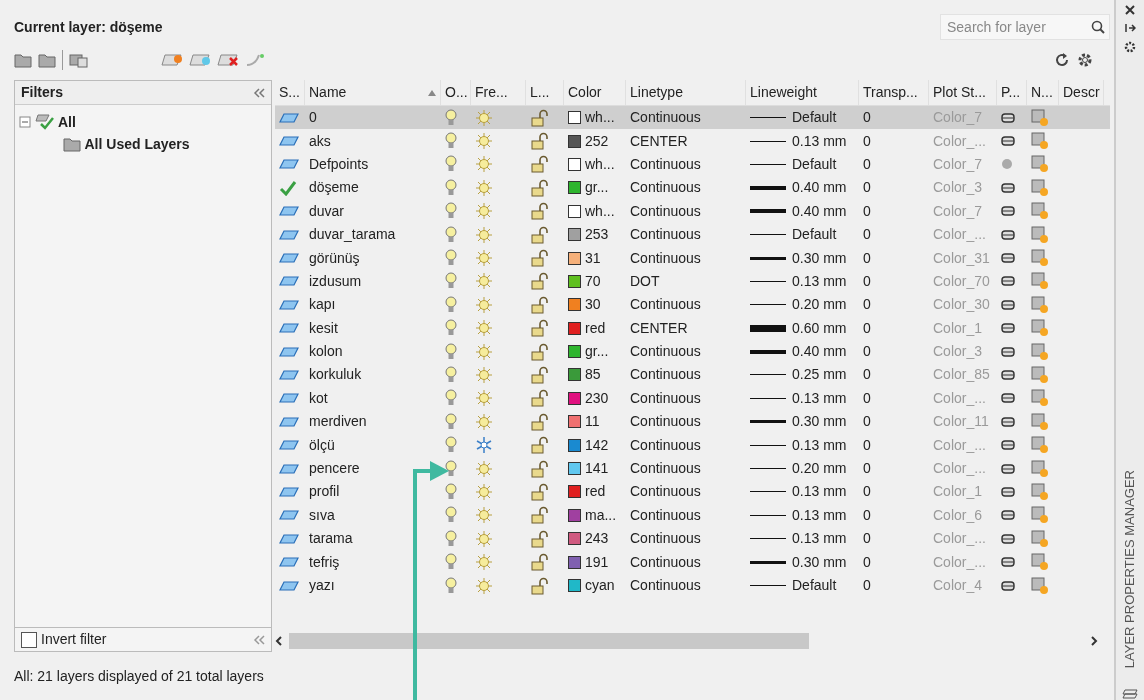 This screenshot has height=700, width=1144. Describe the element at coordinates (692, 211) in the screenshot. I see `table-row: duvar wh... Continuous 0.40 mm 0 Color_7` at that location.